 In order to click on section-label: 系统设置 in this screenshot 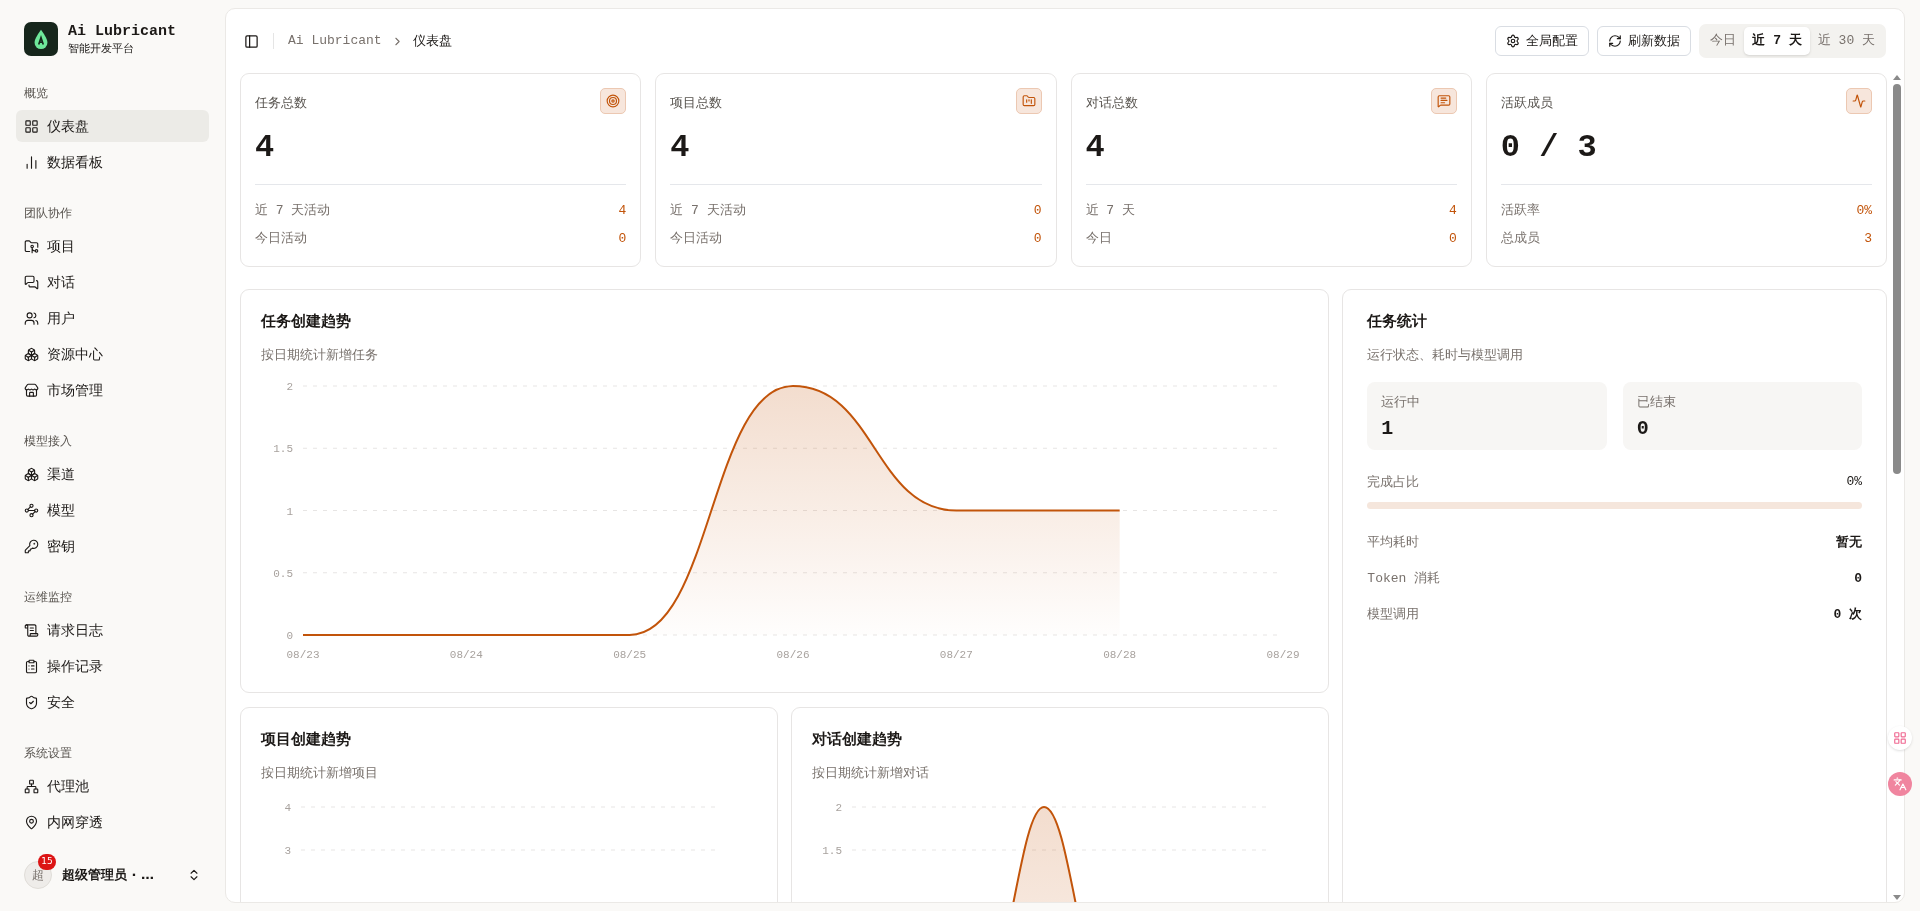, I will do `click(48, 754)`.